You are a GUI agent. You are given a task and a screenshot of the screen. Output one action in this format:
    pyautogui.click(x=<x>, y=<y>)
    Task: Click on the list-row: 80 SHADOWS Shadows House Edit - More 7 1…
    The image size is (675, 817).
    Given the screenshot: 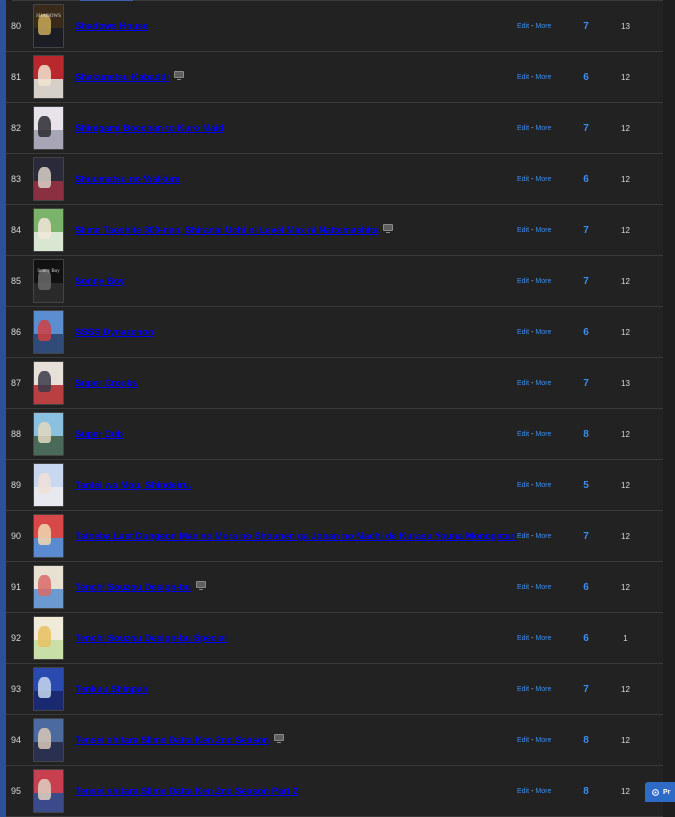 What is the action you would take?
    pyautogui.click(x=334, y=26)
    